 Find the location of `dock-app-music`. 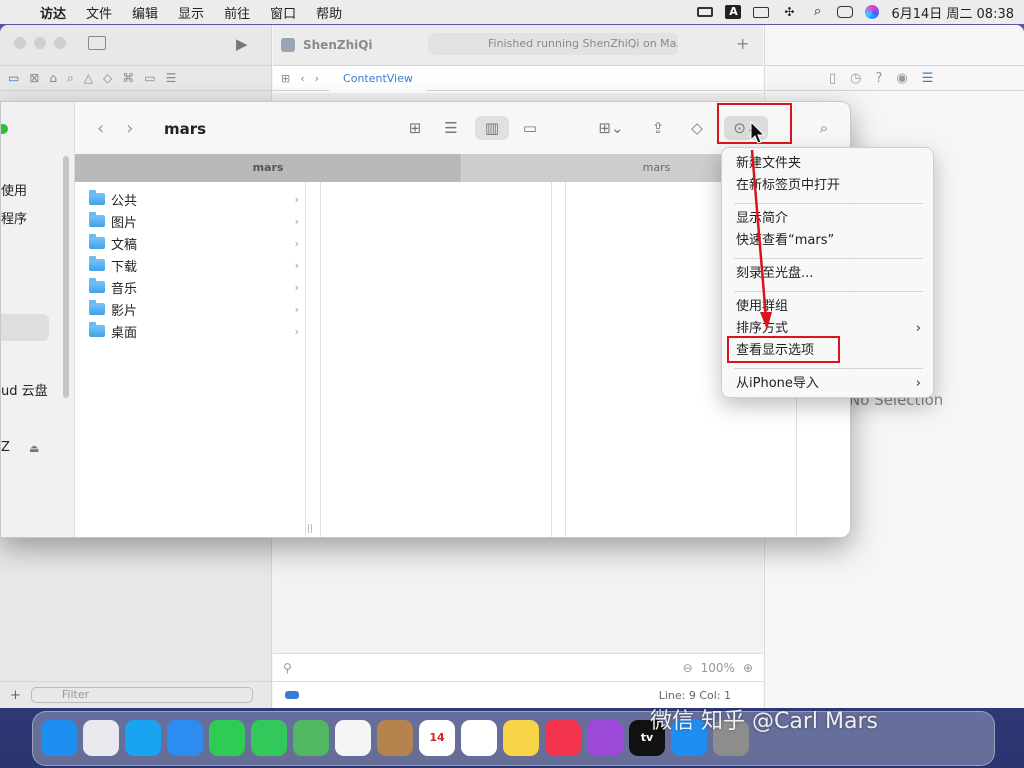

dock-app-music is located at coordinates (563, 738).